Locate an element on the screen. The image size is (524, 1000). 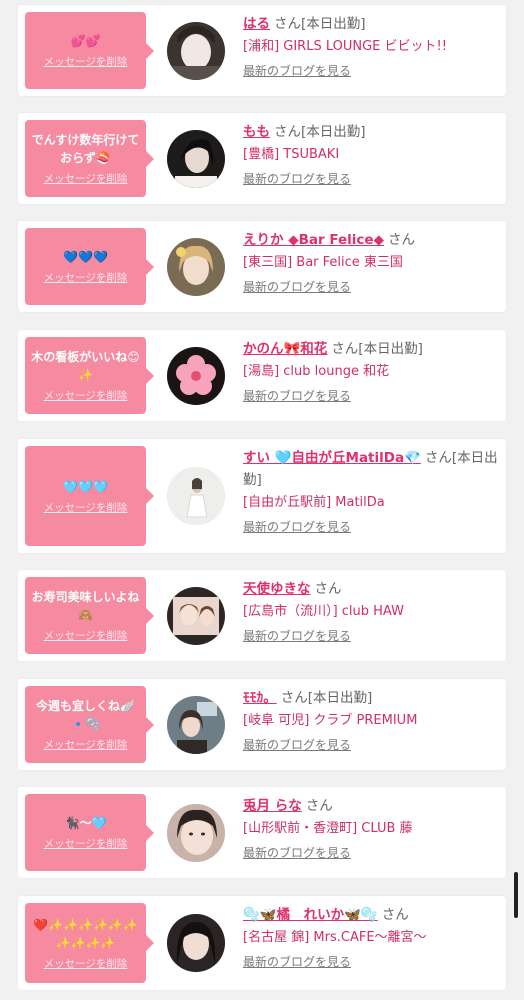
message-bubble: ❤️✨✨✨✨✨✨✨✨✨✨ メッセージを削除 is located at coordinates (89, 943).